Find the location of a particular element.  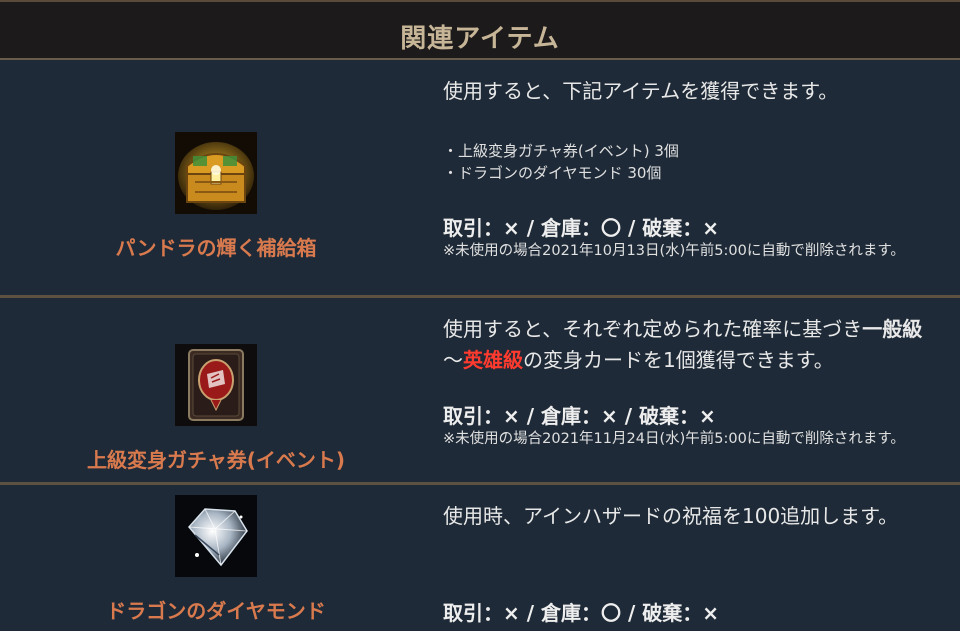

diamond-icon is located at coordinates (216, 536).